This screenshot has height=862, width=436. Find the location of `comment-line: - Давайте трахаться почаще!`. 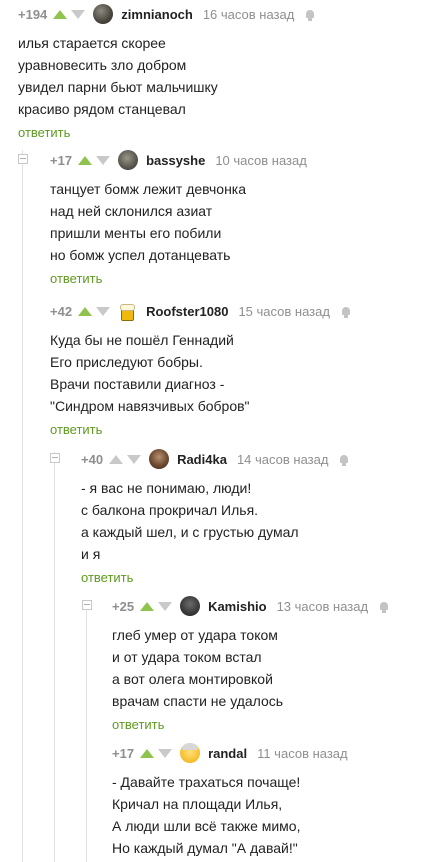

comment-line: - Давайте трахаться почаще! is located at coordinates (206, 782).